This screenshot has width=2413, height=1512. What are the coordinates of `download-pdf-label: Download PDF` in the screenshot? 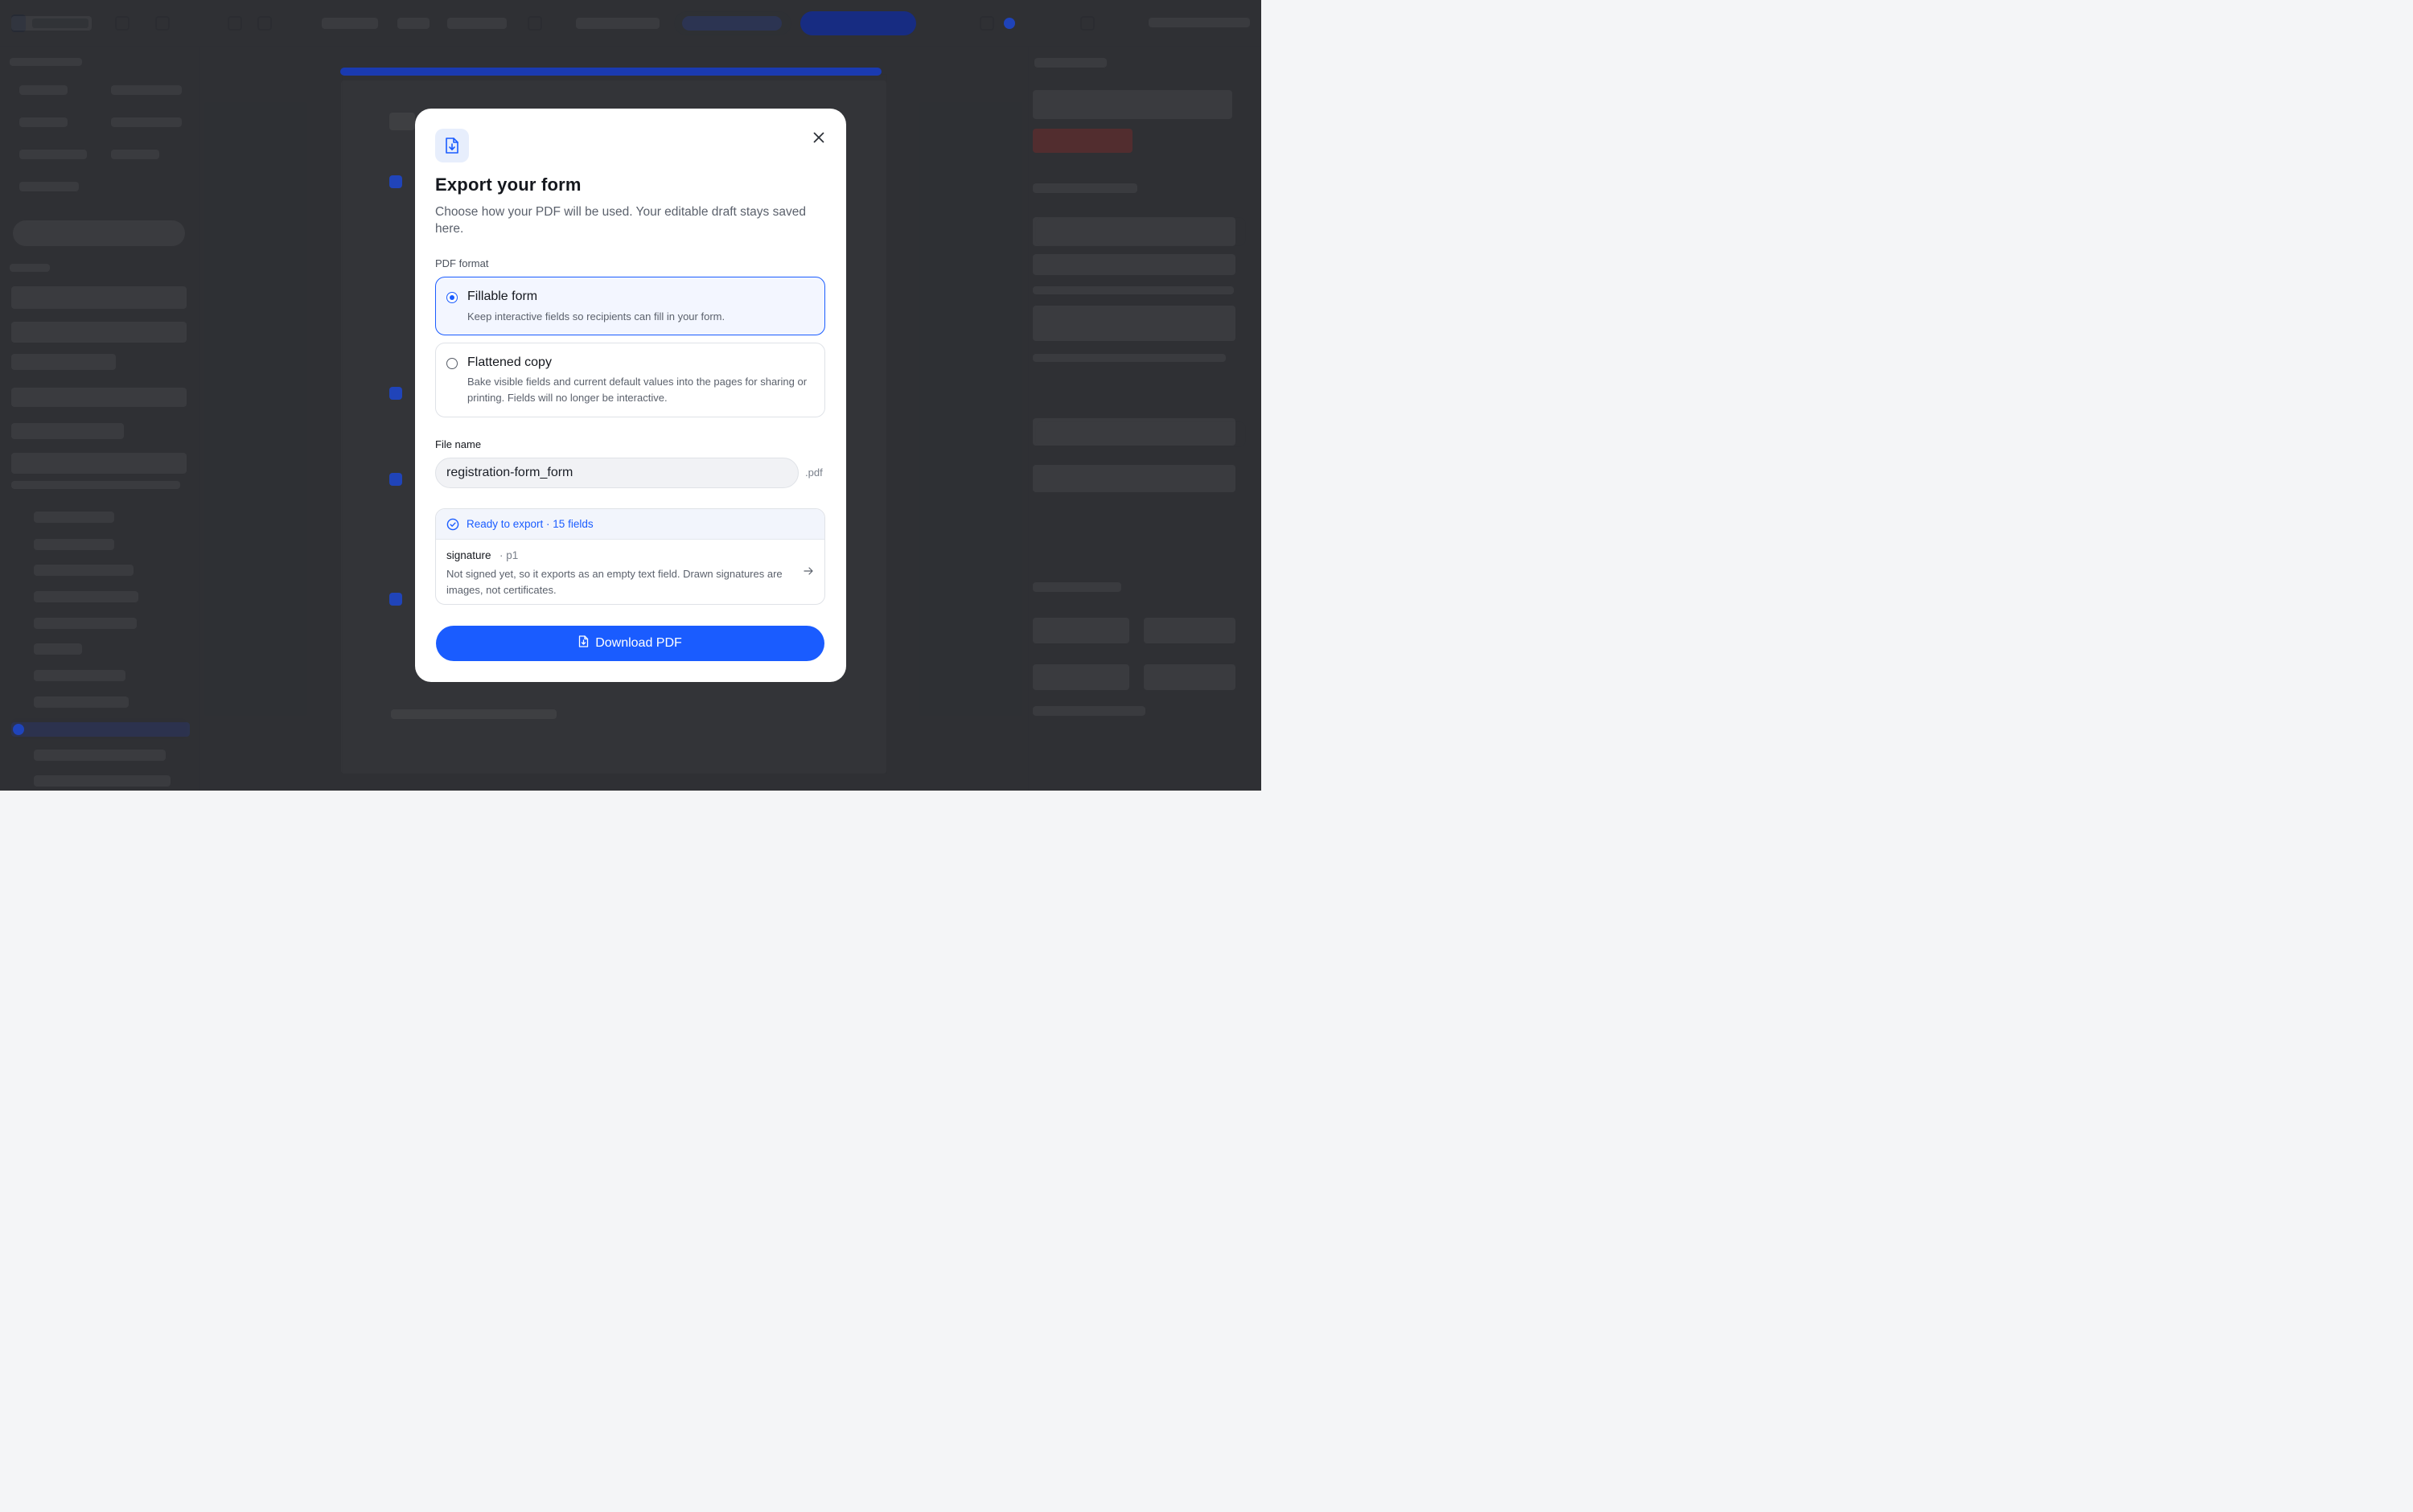 It's located at (638, 643).